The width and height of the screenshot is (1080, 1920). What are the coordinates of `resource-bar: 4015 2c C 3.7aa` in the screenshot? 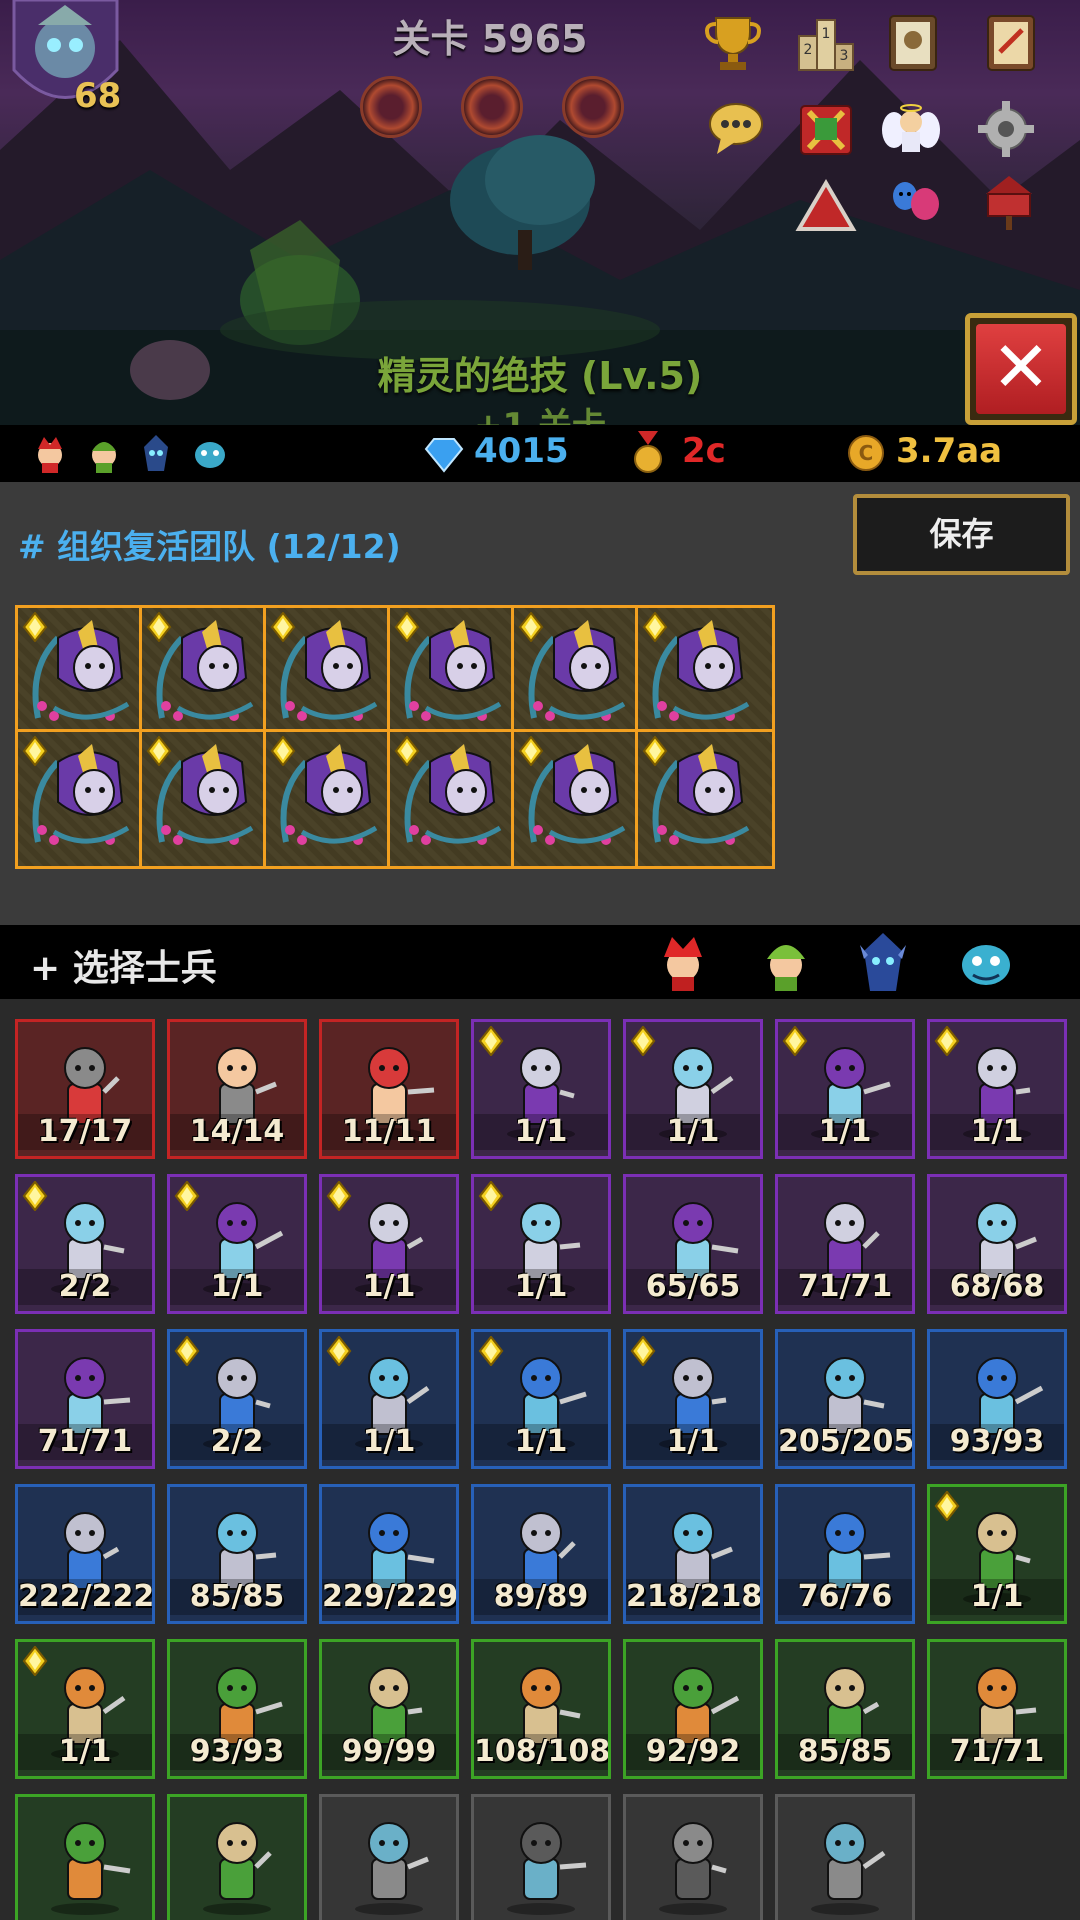 It's located at (540, 453).